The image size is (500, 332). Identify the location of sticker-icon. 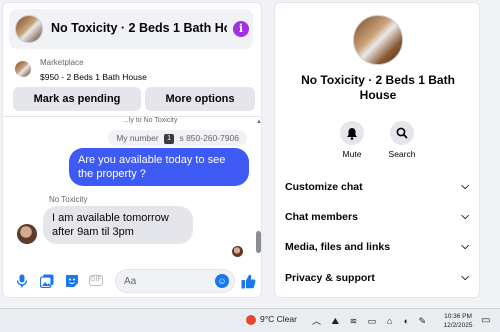
(72, 281).